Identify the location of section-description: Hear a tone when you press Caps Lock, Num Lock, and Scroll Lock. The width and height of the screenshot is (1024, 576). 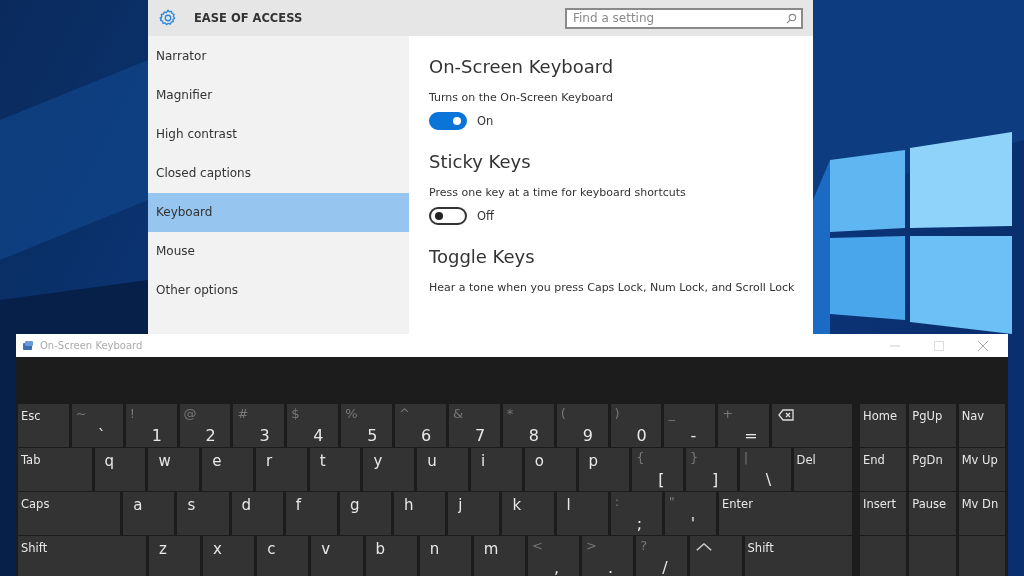
(612, 287).